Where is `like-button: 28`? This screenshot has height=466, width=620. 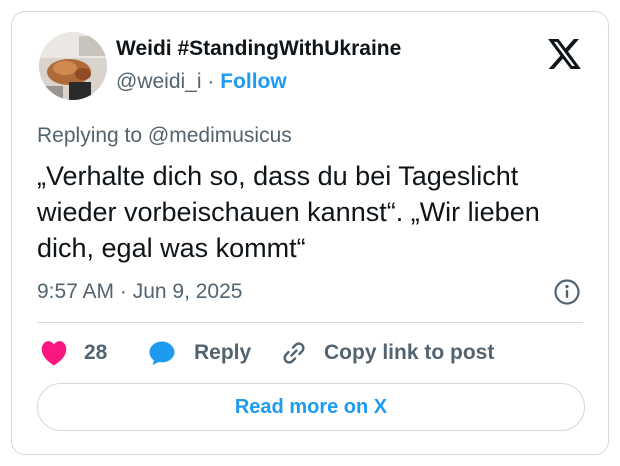
like-button: 28 is located at coordinates (73, 353).